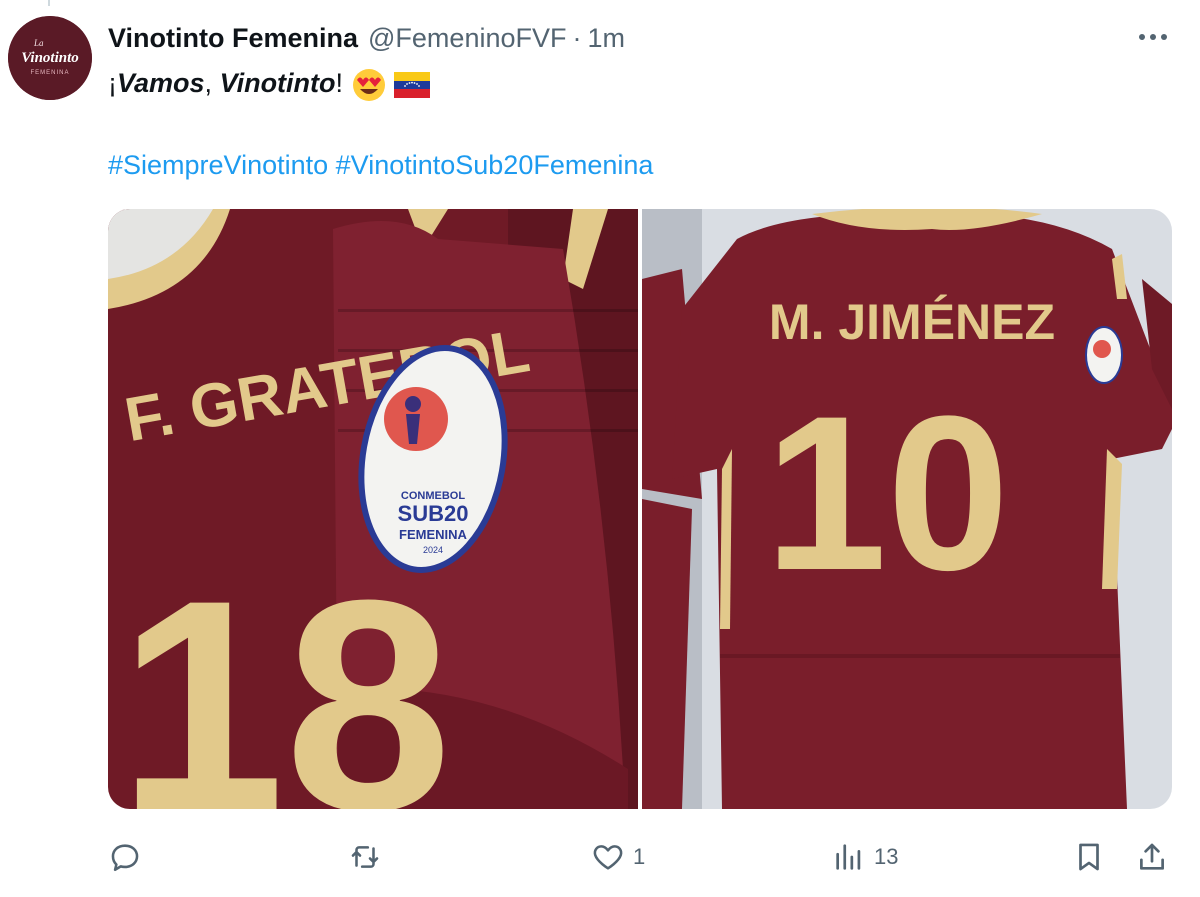 This screenshot has width=1200, height=897. I want to click on right-jersey-number: 10, so click(887, 493).